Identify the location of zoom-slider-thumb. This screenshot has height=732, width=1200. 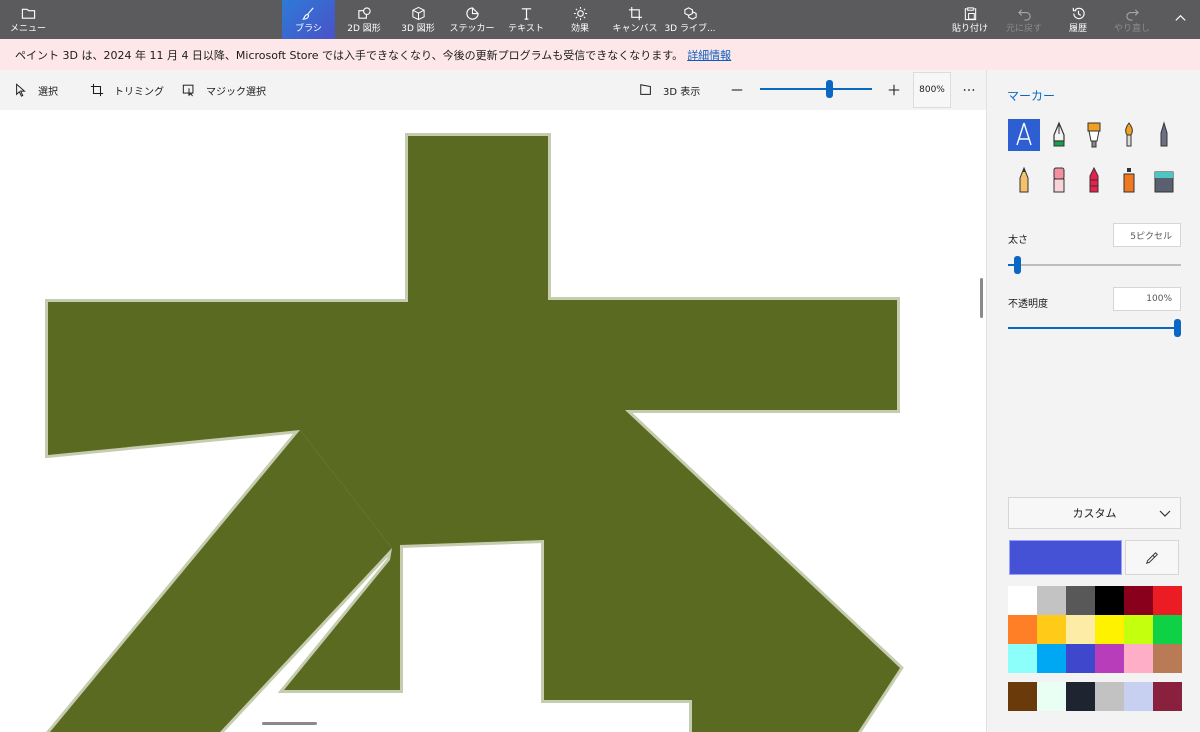
(829, 89).